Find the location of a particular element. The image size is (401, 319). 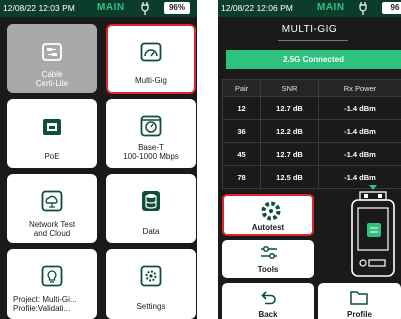

table-row: 45 12.7 dB -1.4 dBm is located at coordinates (311, 154).